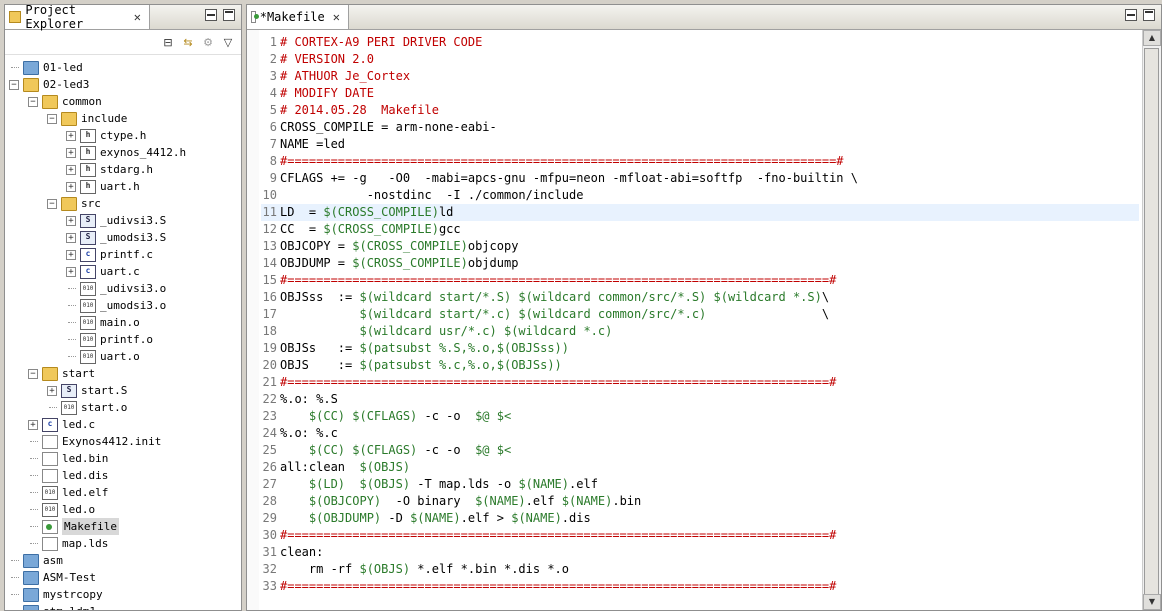  Describe the element at coordinates (188, 42) in the screenshot. I see `link-with-editor-icon: ⇆` at that location.